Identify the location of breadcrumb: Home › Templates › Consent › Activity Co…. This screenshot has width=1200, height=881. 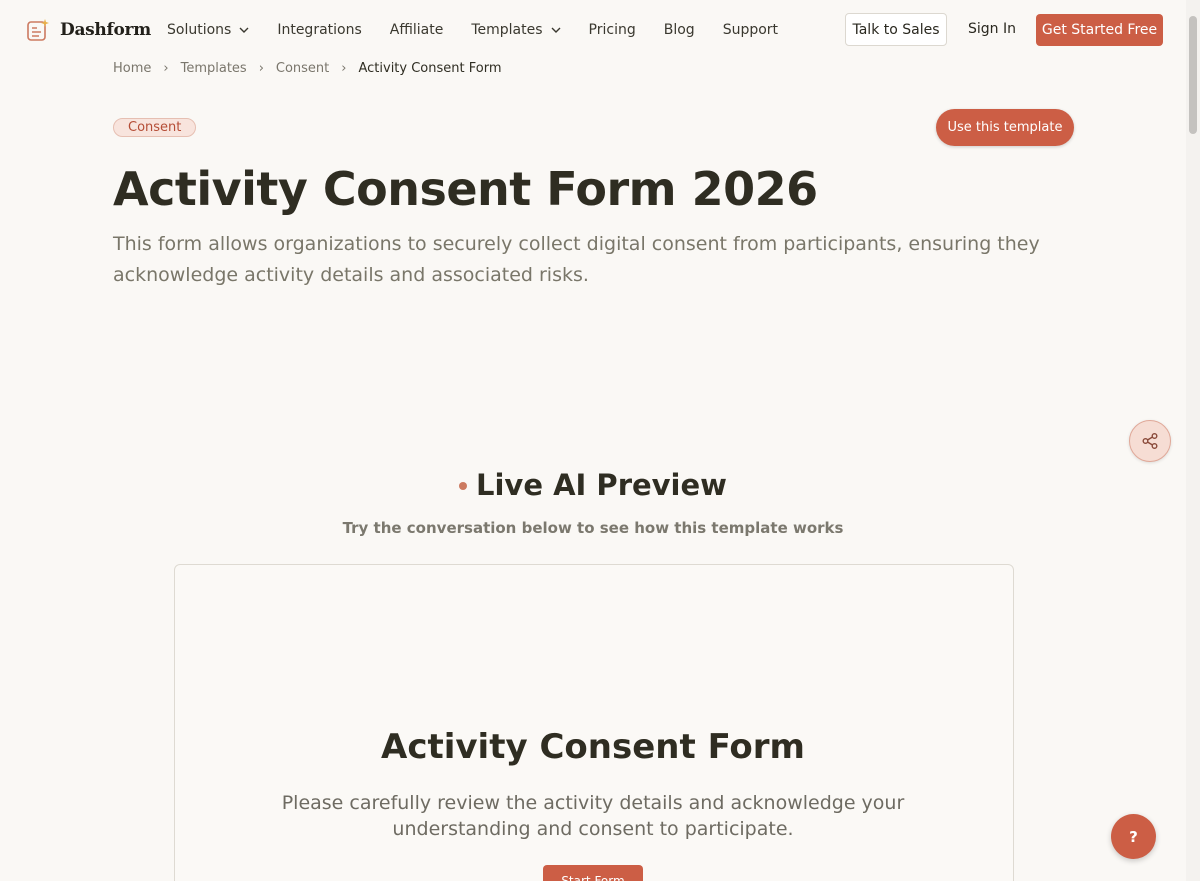
(307, 68).